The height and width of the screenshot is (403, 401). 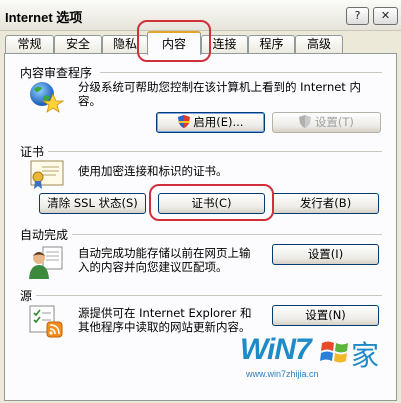 What do you see at coordinates (44, 17) in the screenshot?
I see `window-title: Internet 选项` at bounding box center [44, 17].